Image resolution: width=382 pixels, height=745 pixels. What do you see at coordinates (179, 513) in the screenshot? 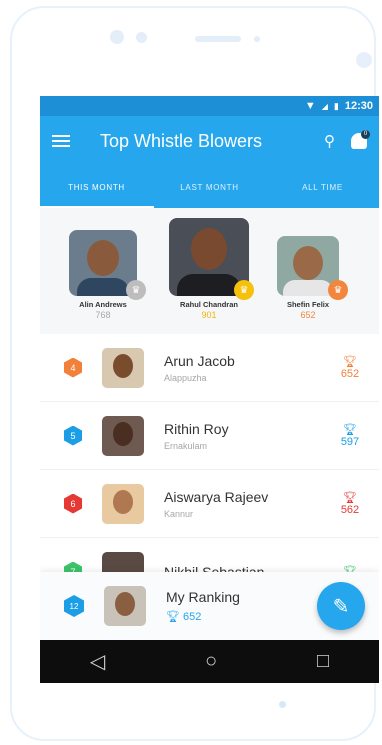
I see `person-location: Kannur` at bounding box center [179, 513].